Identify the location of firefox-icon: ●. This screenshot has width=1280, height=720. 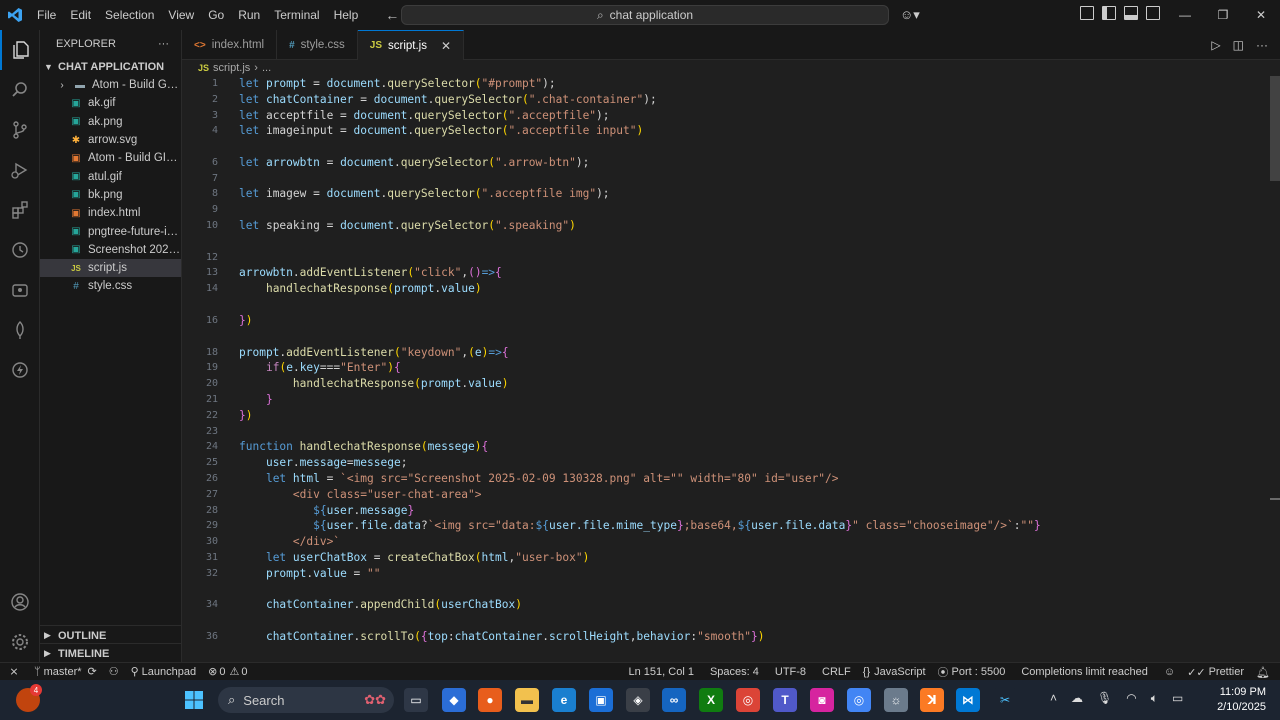
(490, 700).